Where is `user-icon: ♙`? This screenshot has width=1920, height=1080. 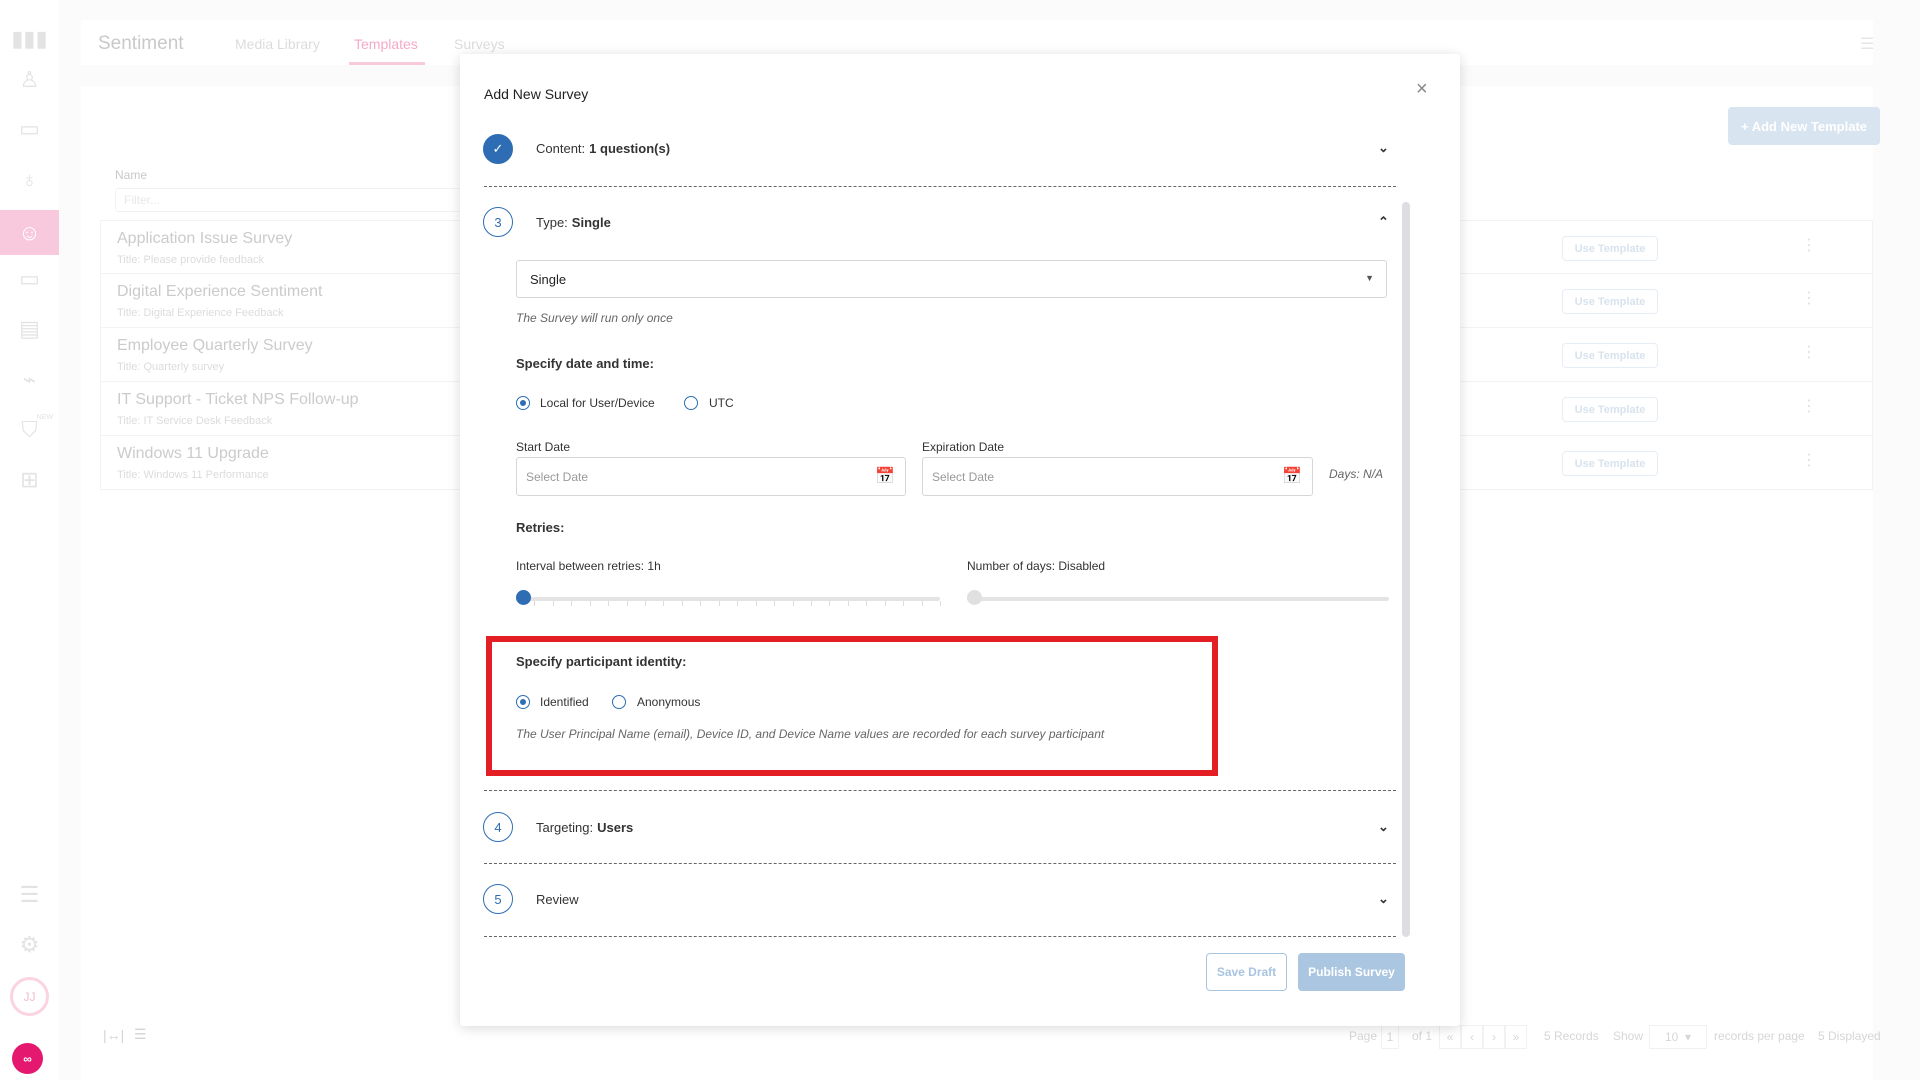 user-icon: ♙ is located at coordinates (29, 80).